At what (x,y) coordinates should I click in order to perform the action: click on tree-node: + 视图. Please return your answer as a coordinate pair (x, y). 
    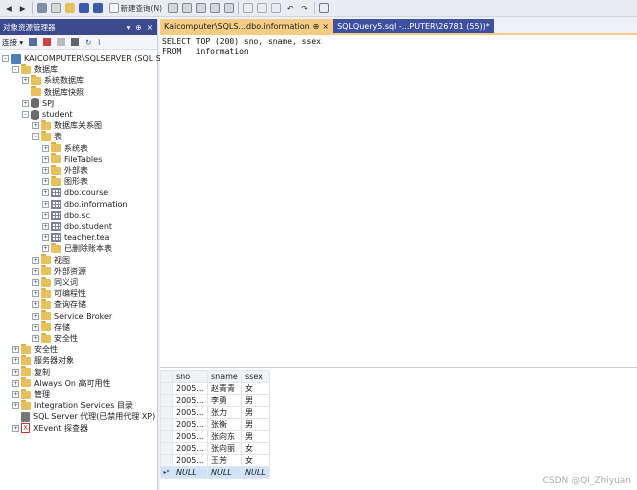
    Looking at the image, I should click on (51, 260).